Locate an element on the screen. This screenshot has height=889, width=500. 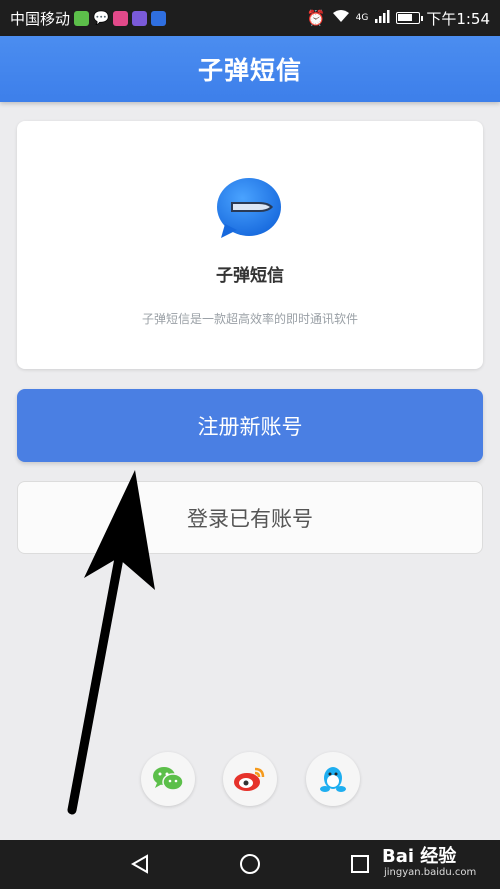
wechat-icon is located at coordinates (168, 779).